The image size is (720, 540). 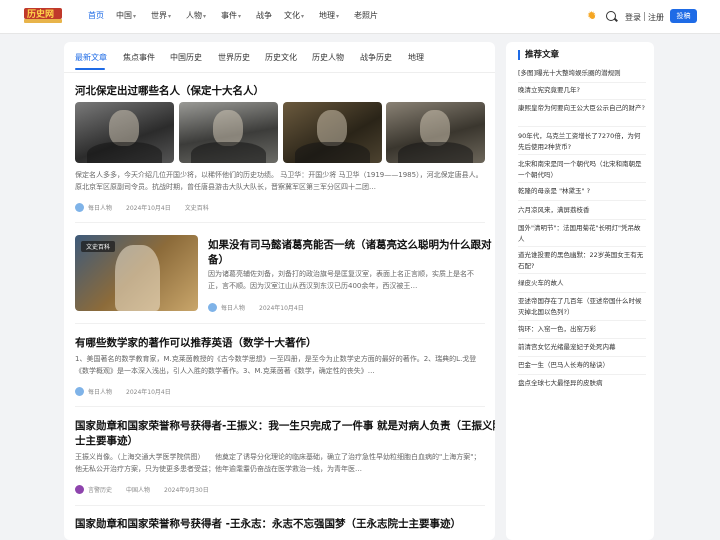 I want to click on tab-world-history: 世界历史, so click(x=234, y=57).